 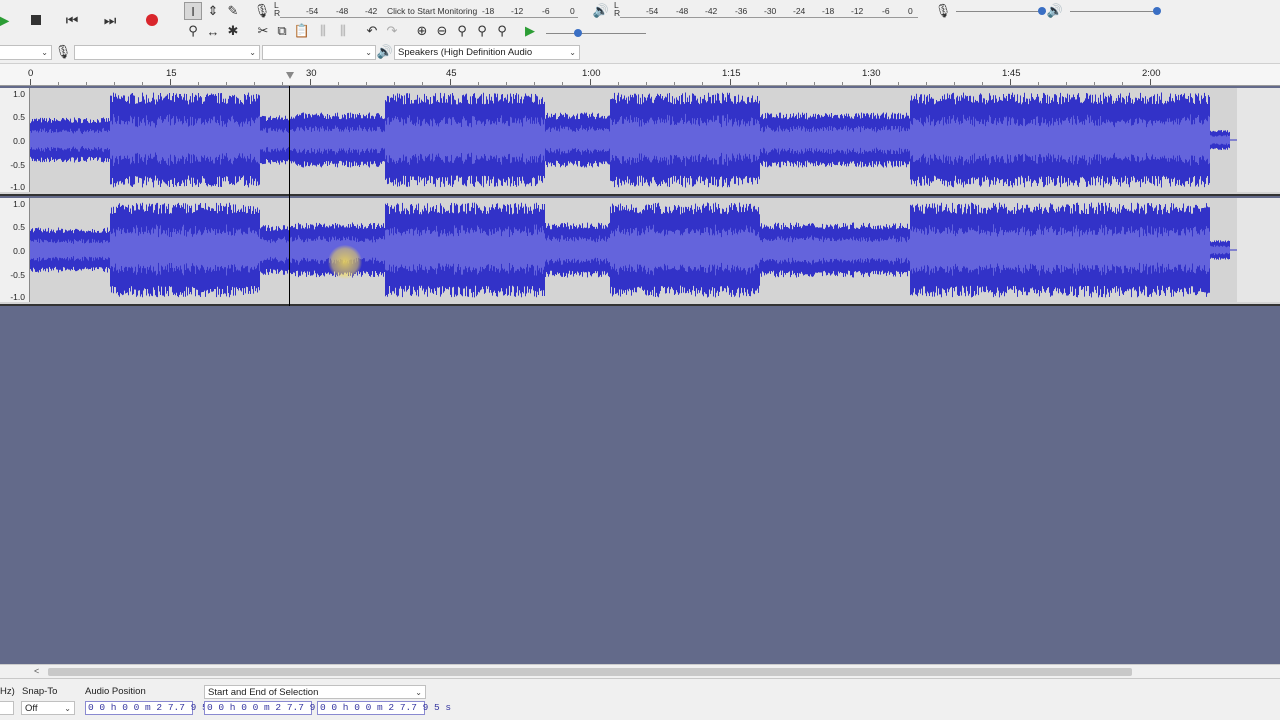 I want to click on mouse-pointer-highlight, so click(x=345, y=262).